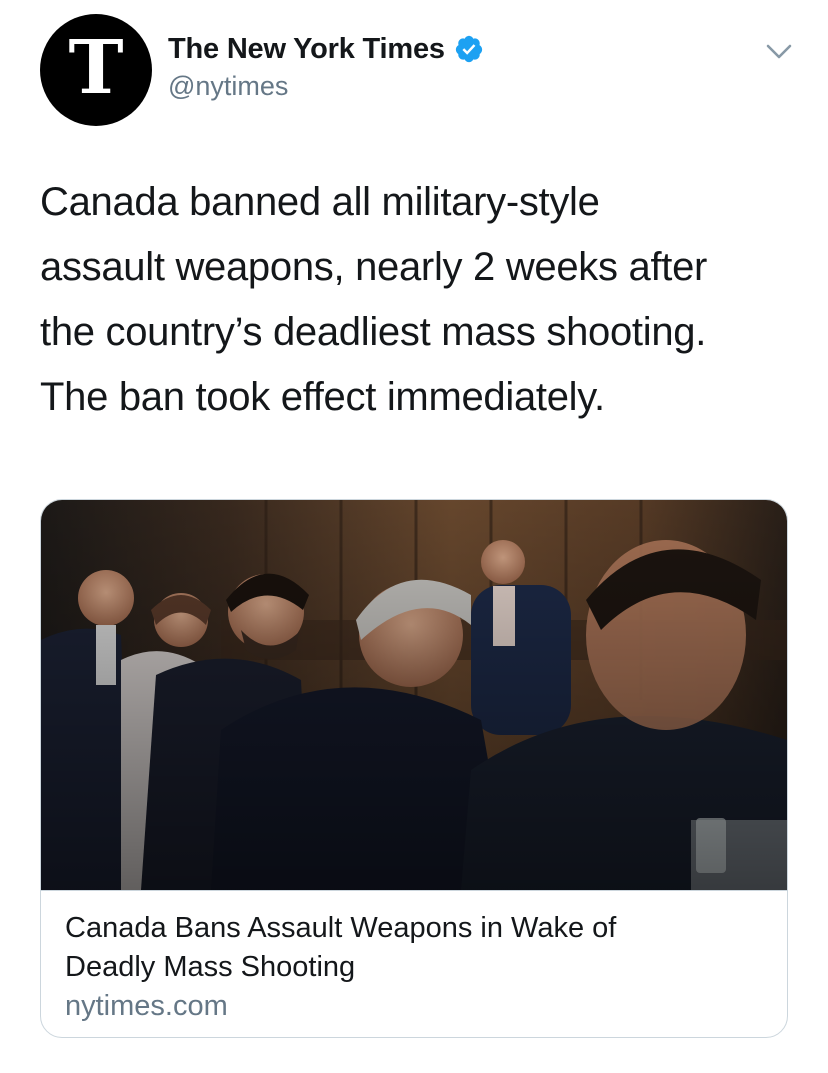 The height and width of the screenshot is (1073, 828). I want to click on nyt-logo-icon: T, so click(96, 68).